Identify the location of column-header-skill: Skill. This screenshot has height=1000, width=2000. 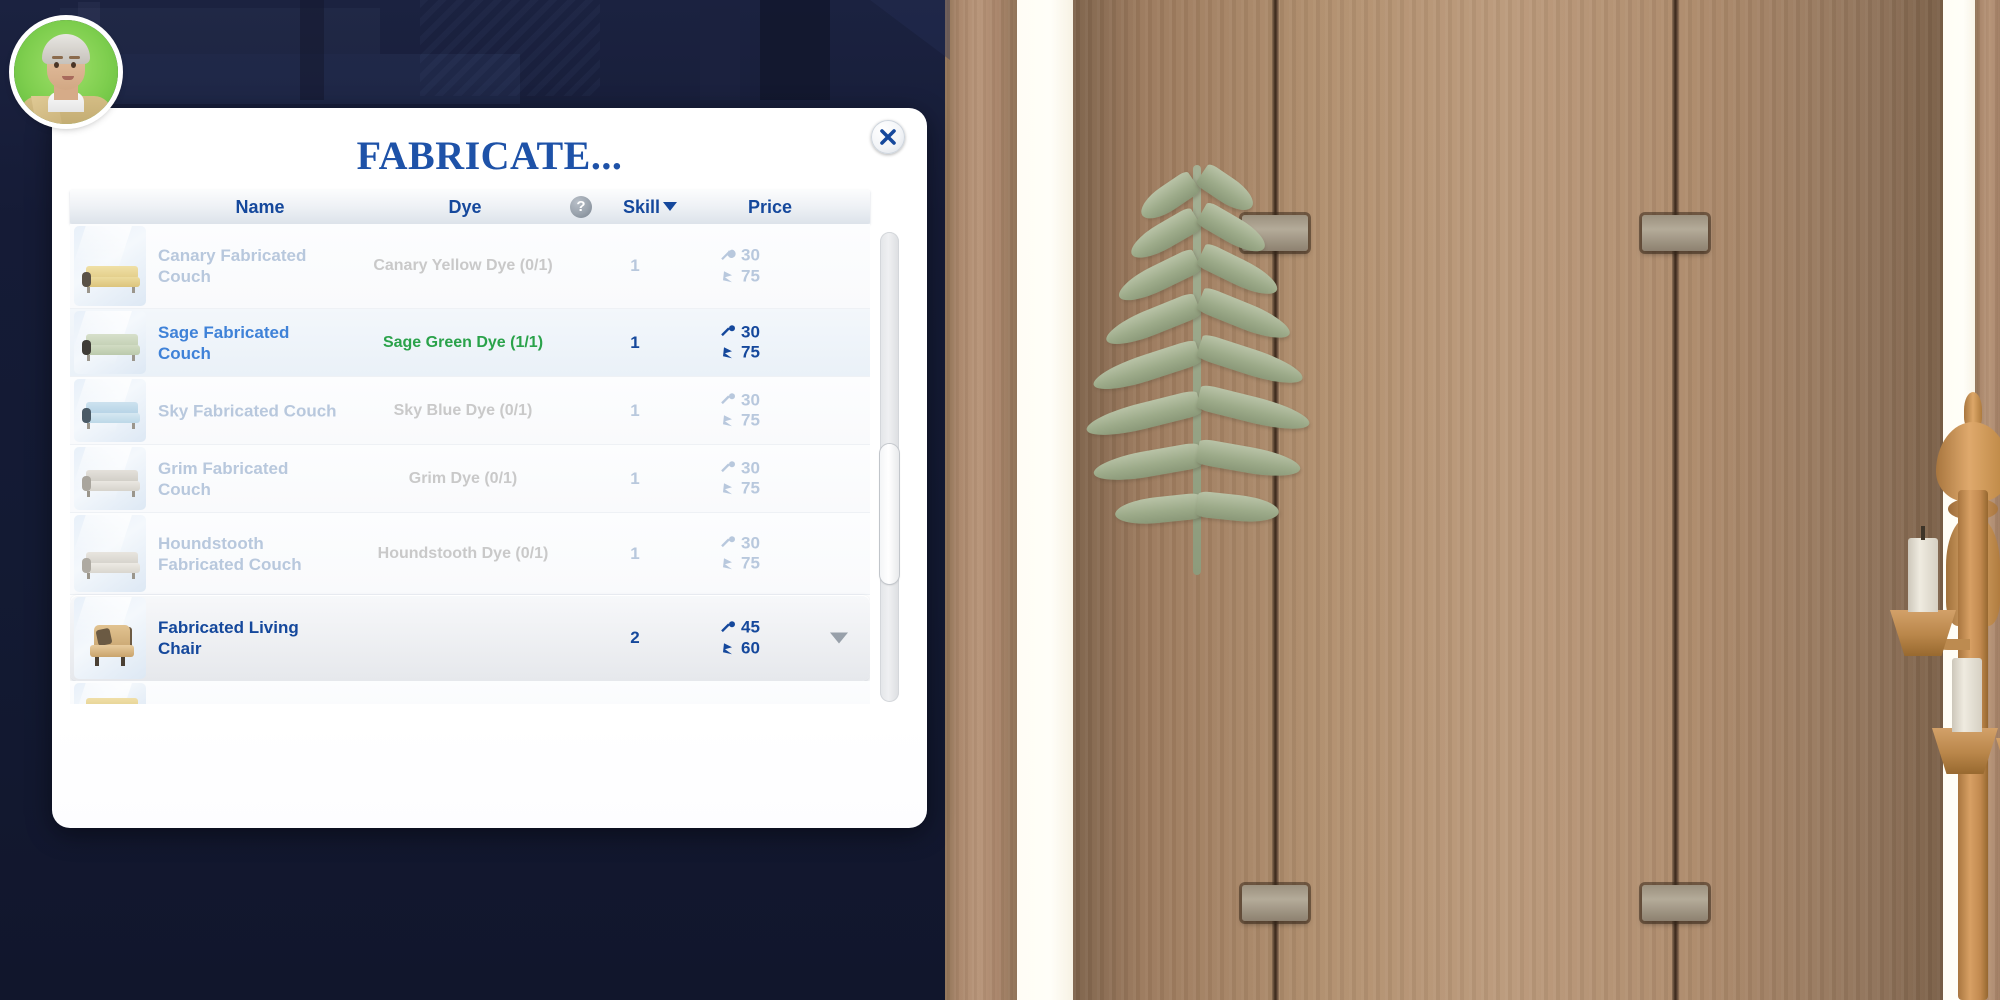
(650, 207).